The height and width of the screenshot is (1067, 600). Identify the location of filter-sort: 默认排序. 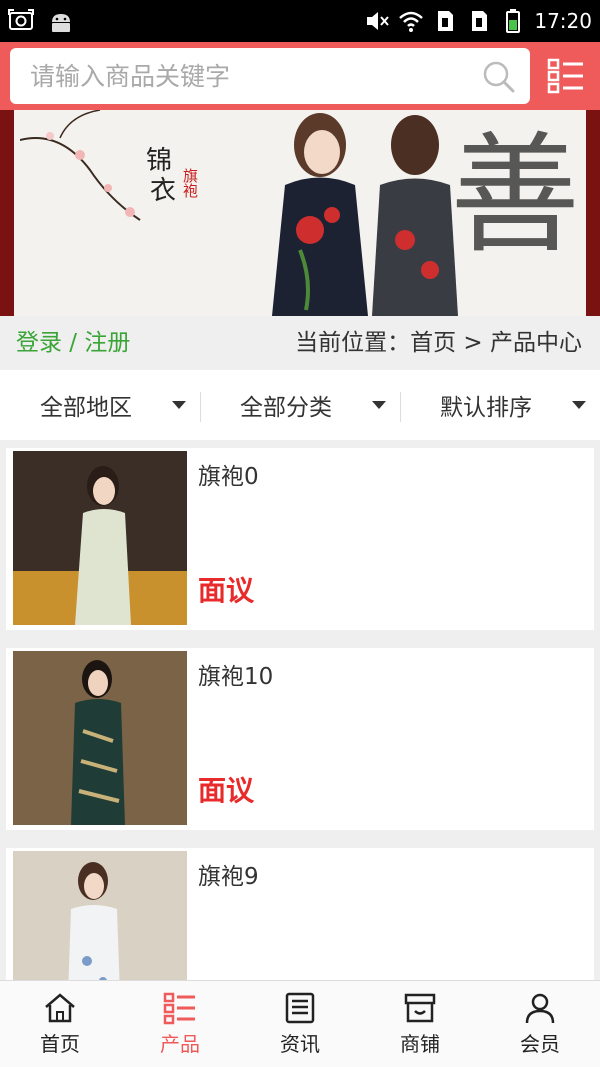
(500, 405).